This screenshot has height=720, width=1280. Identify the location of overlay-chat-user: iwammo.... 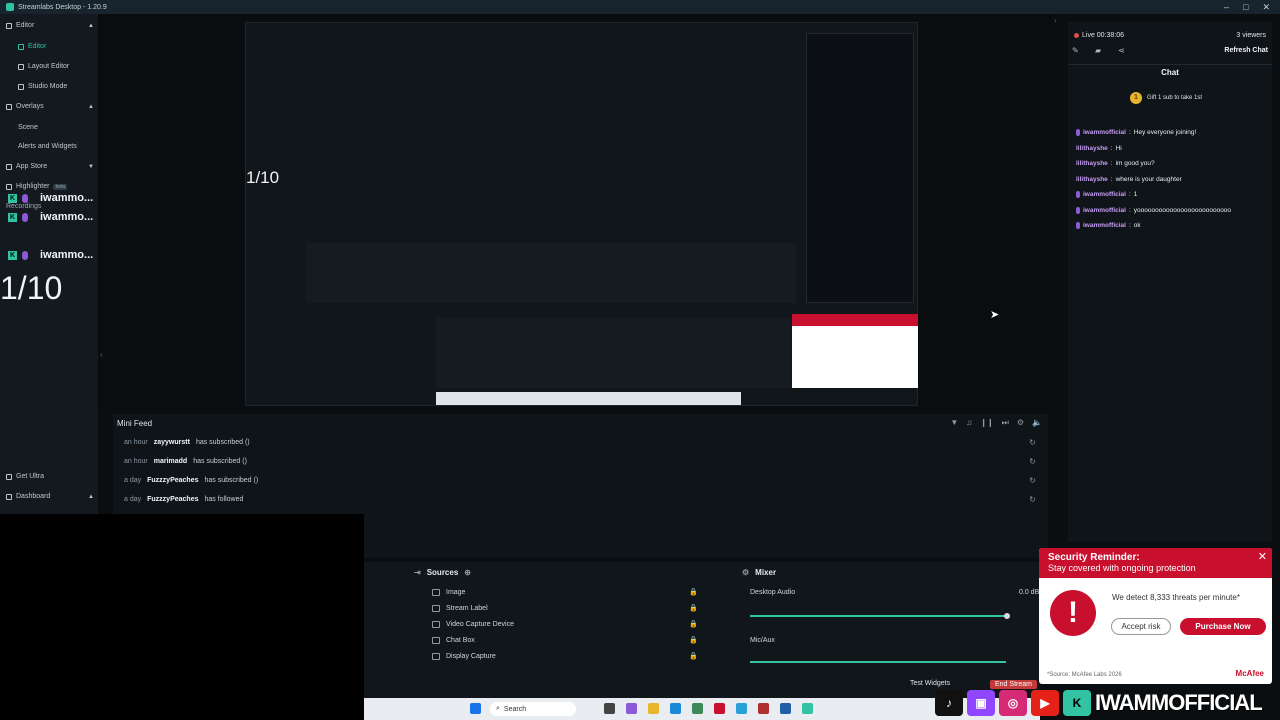
(67, 198).